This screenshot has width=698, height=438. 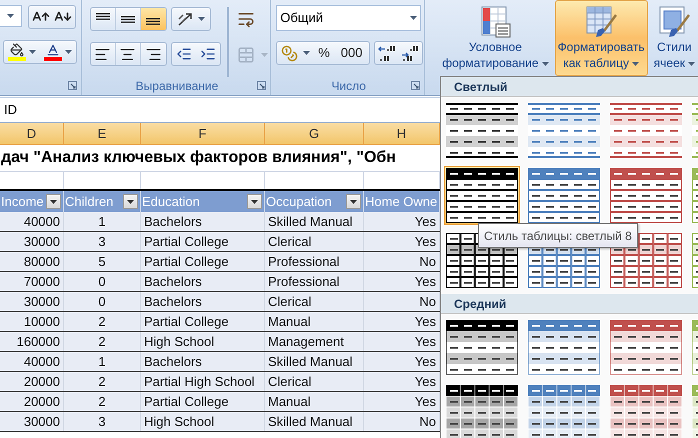 I want to click on gallery-section-title: Средний, so click(x=480, y=304).